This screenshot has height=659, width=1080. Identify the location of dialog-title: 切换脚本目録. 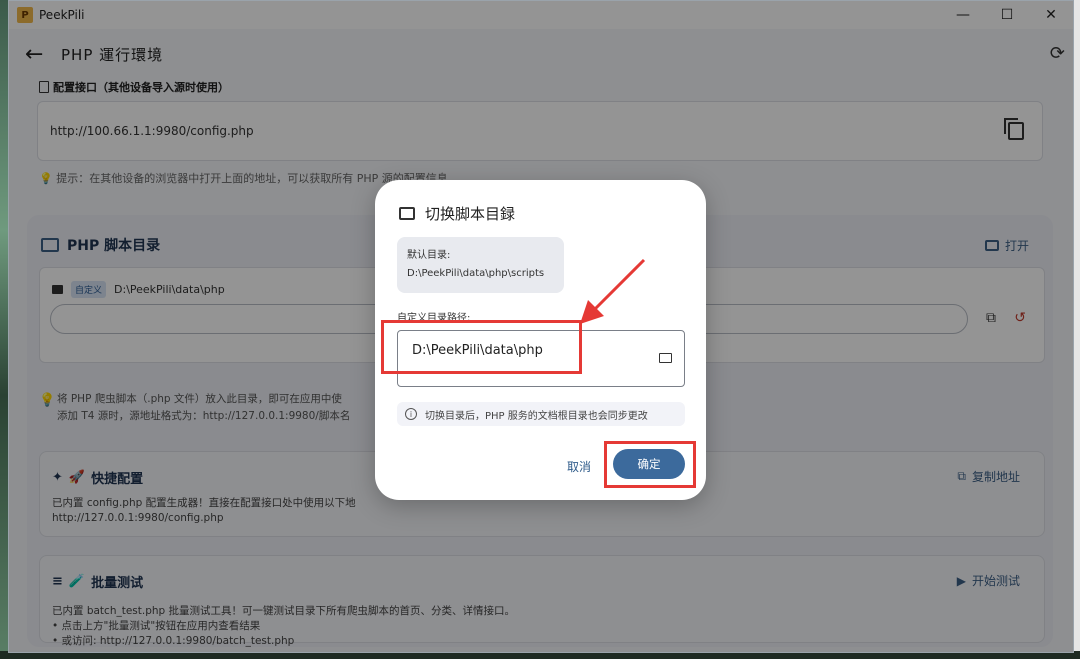
(457, 213).